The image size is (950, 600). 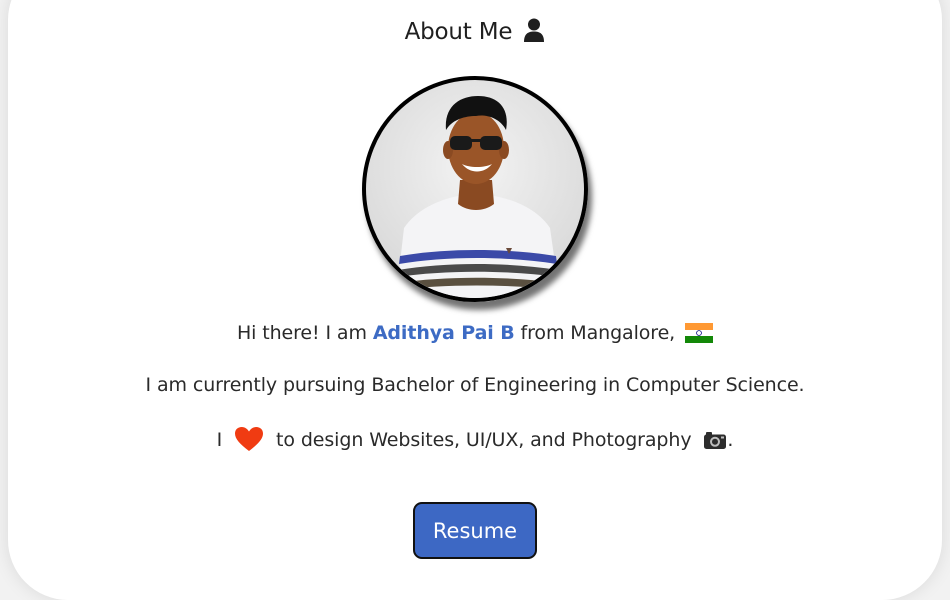 What do you see at coordinates (458, 32) in the screenshot?
I see `section-title: About Me` at bounding box center [458, 32].